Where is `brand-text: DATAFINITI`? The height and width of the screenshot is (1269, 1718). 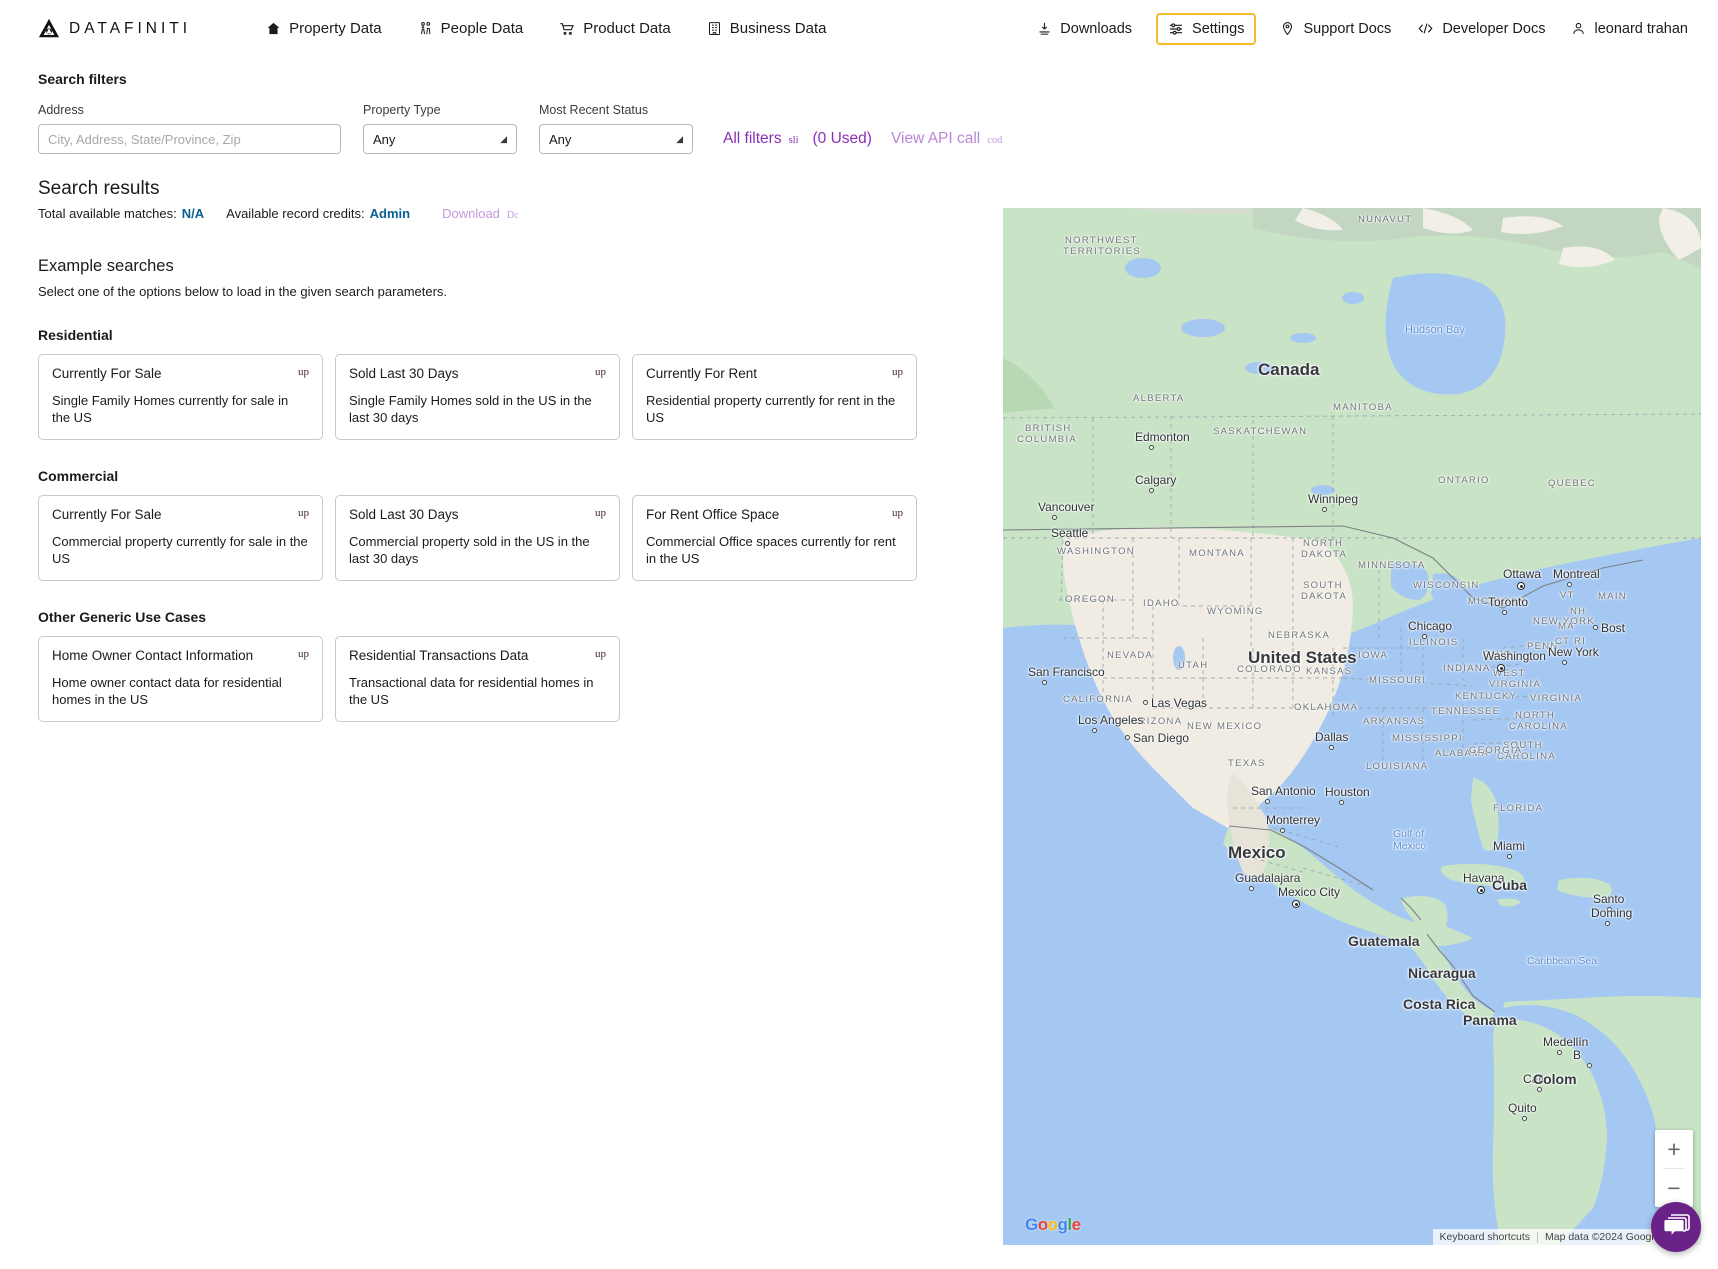 brand-text: DATAFINITI is located at coordinates (130, 28).